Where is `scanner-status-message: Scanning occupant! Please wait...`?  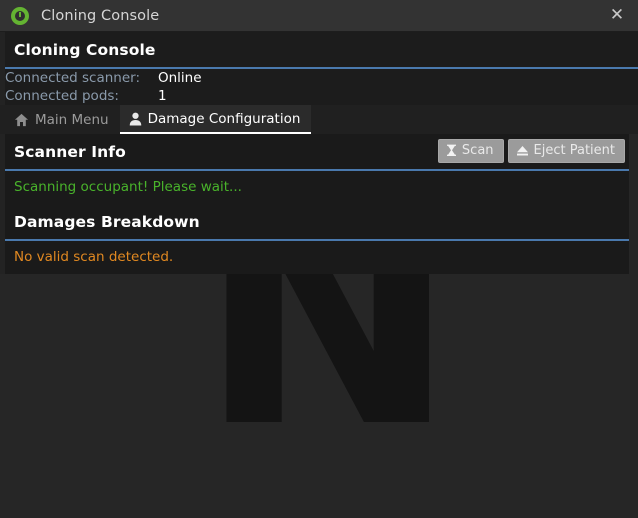
scanner-status-message: Scanning occupant! Please wait... is located at coordinates (128, 187).